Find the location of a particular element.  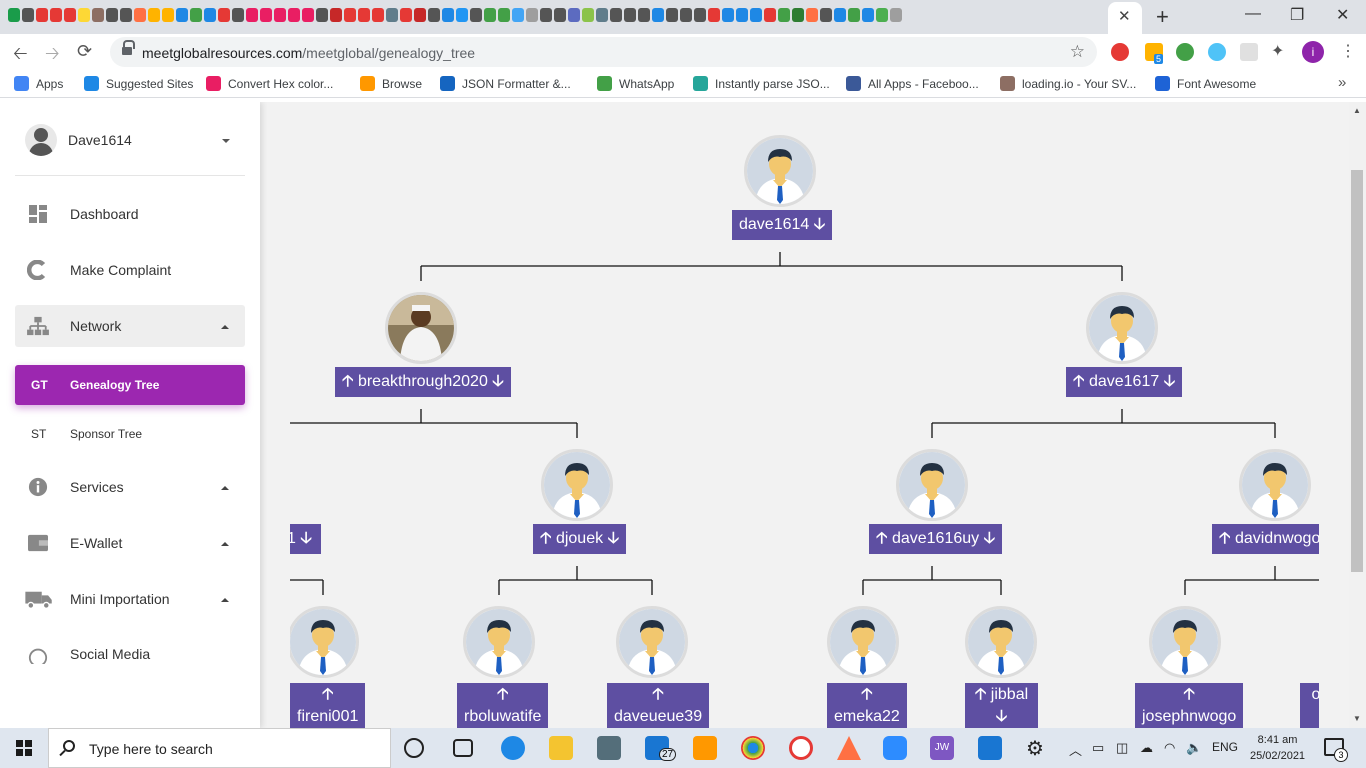

scroll-up-icon: ▲ is located at coordinates (1357, 110).